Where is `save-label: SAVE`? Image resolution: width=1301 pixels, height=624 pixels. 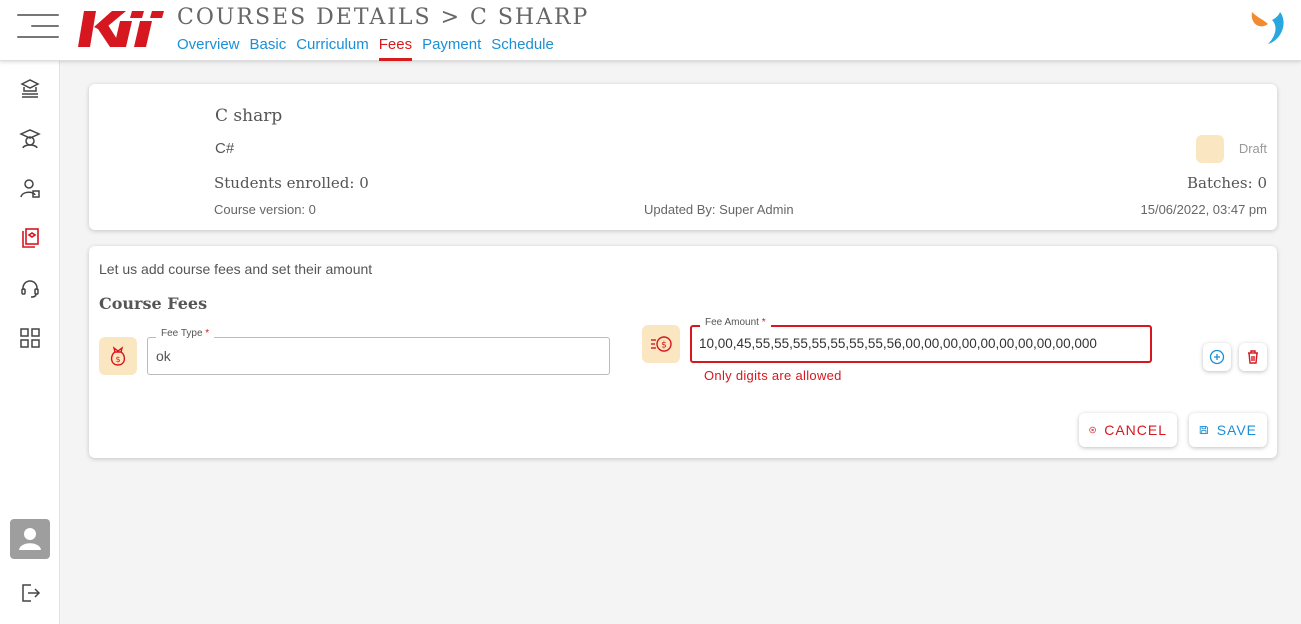
save-label: SAVE is located at coordinates (1236, 430).